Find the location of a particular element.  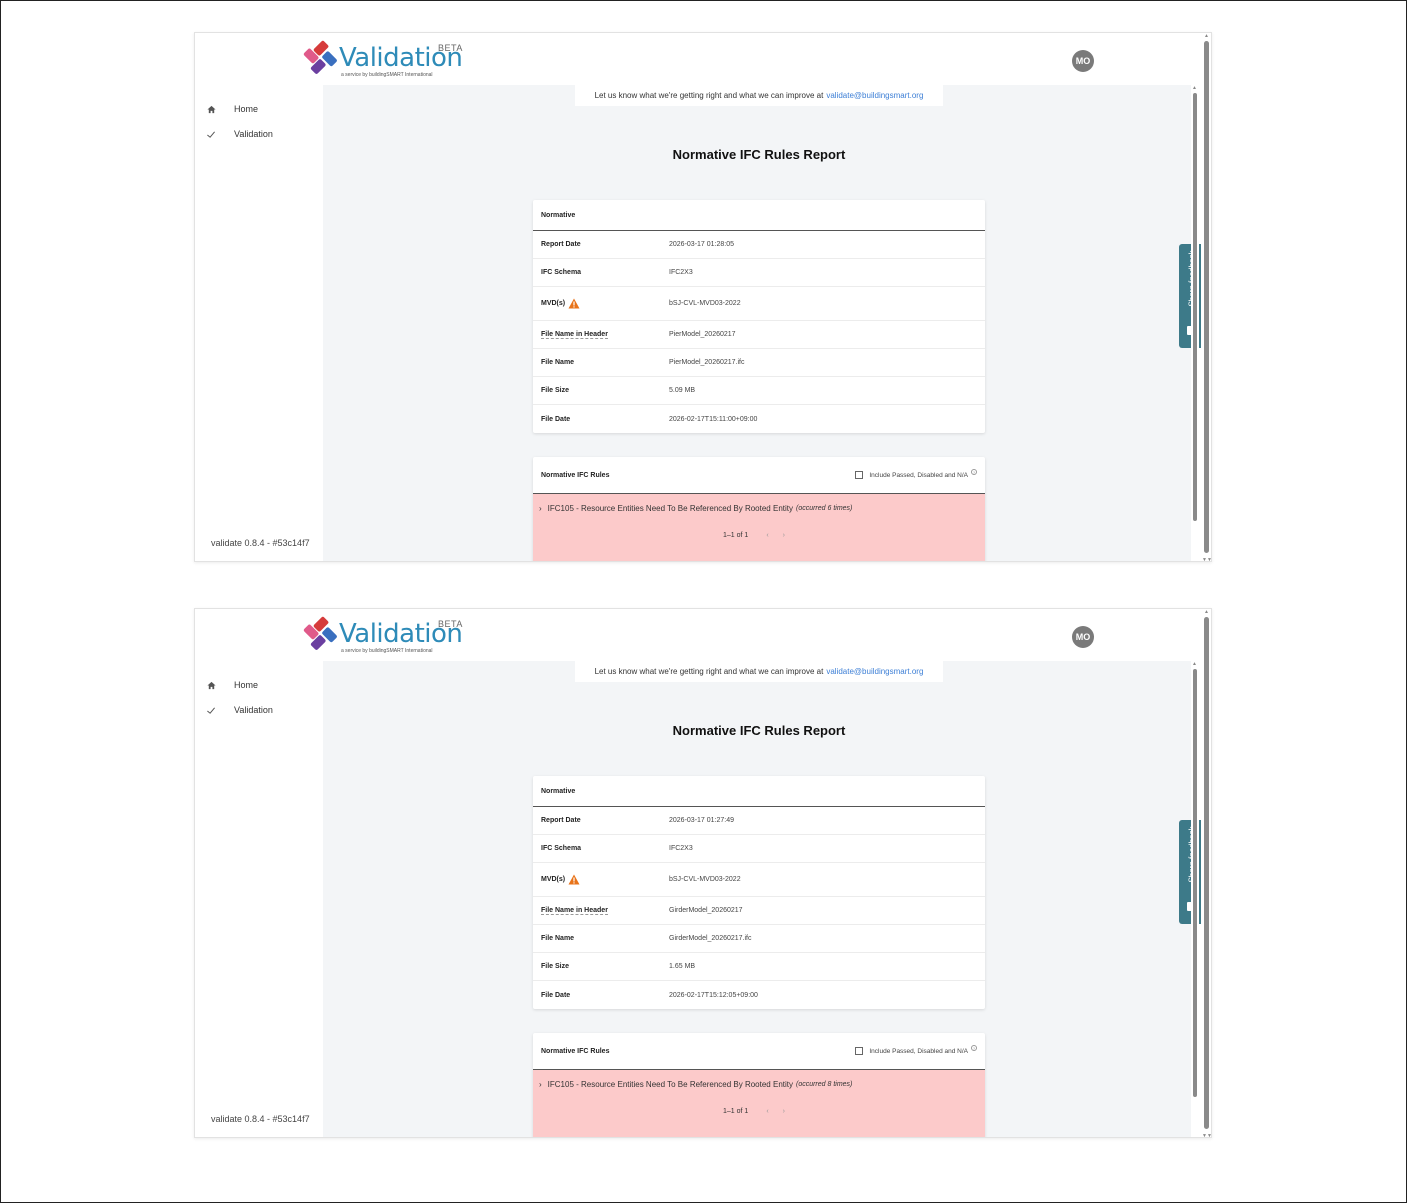

rule-occurrences: (occurred 6 times) is located at coordinates (824, 508).